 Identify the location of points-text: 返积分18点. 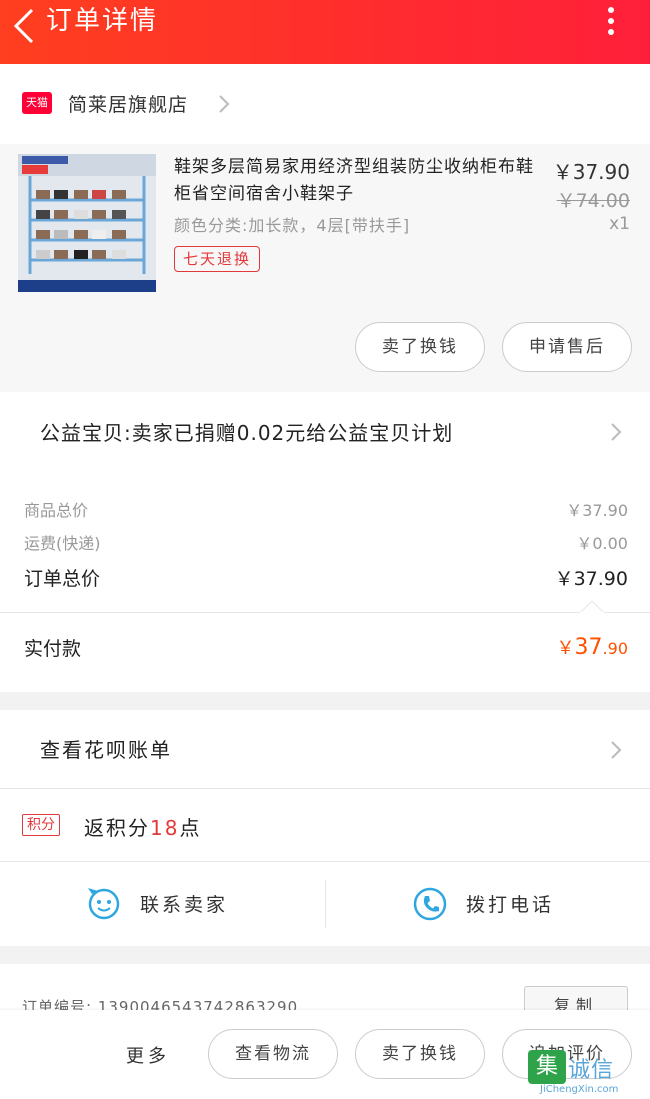
(142, 826).